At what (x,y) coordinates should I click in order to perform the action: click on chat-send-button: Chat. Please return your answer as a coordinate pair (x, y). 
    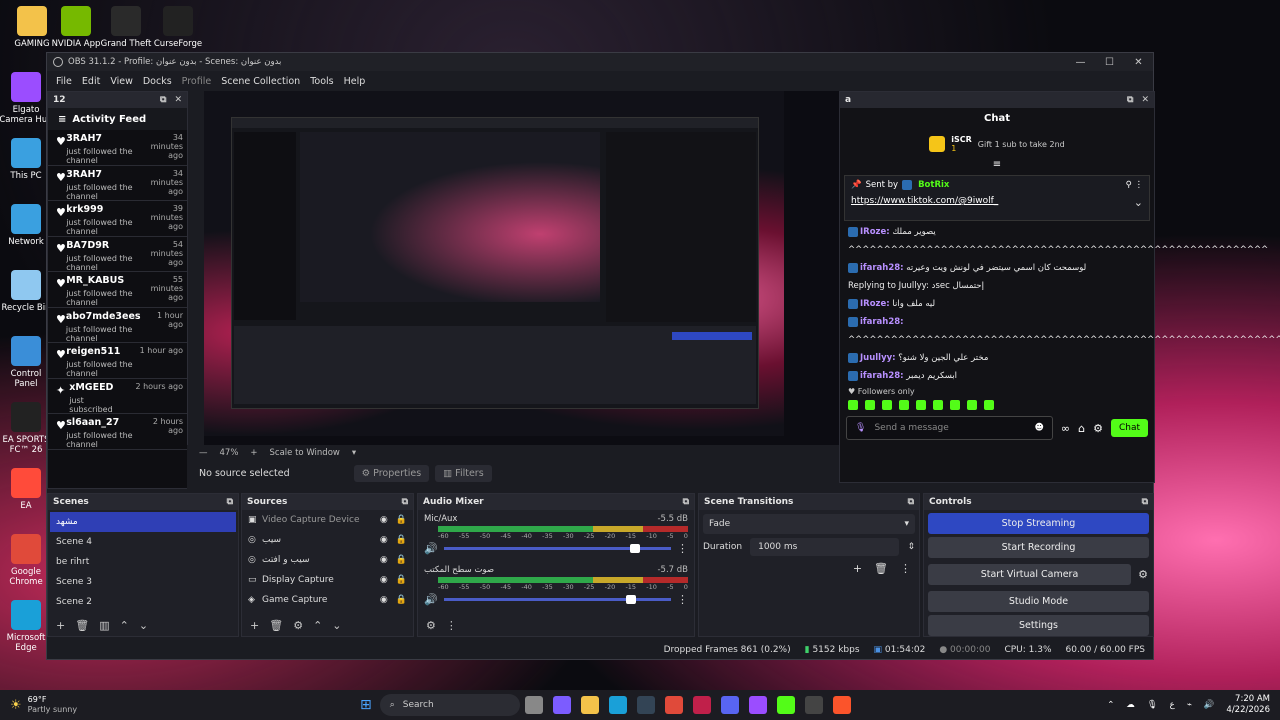
    Looking at the image, I should click on (1129, 428).